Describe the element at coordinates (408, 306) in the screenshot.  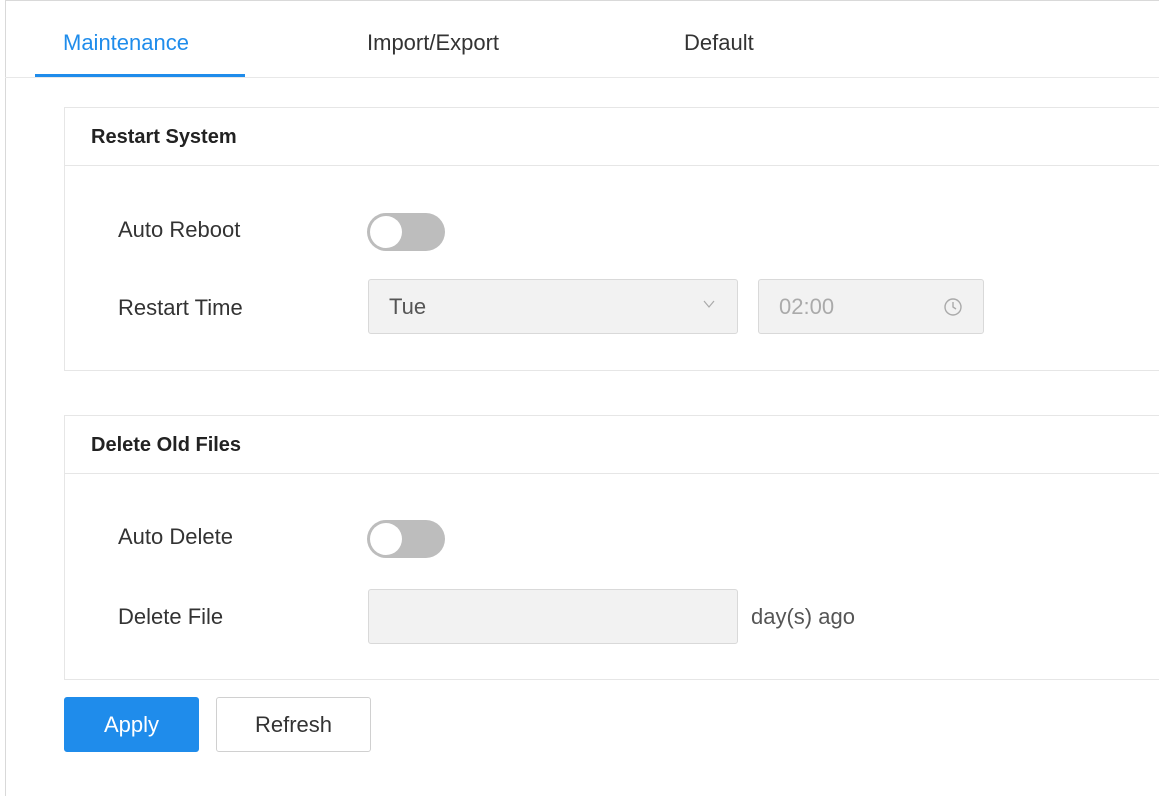
I see `restart-day-value: Tue` at that location.